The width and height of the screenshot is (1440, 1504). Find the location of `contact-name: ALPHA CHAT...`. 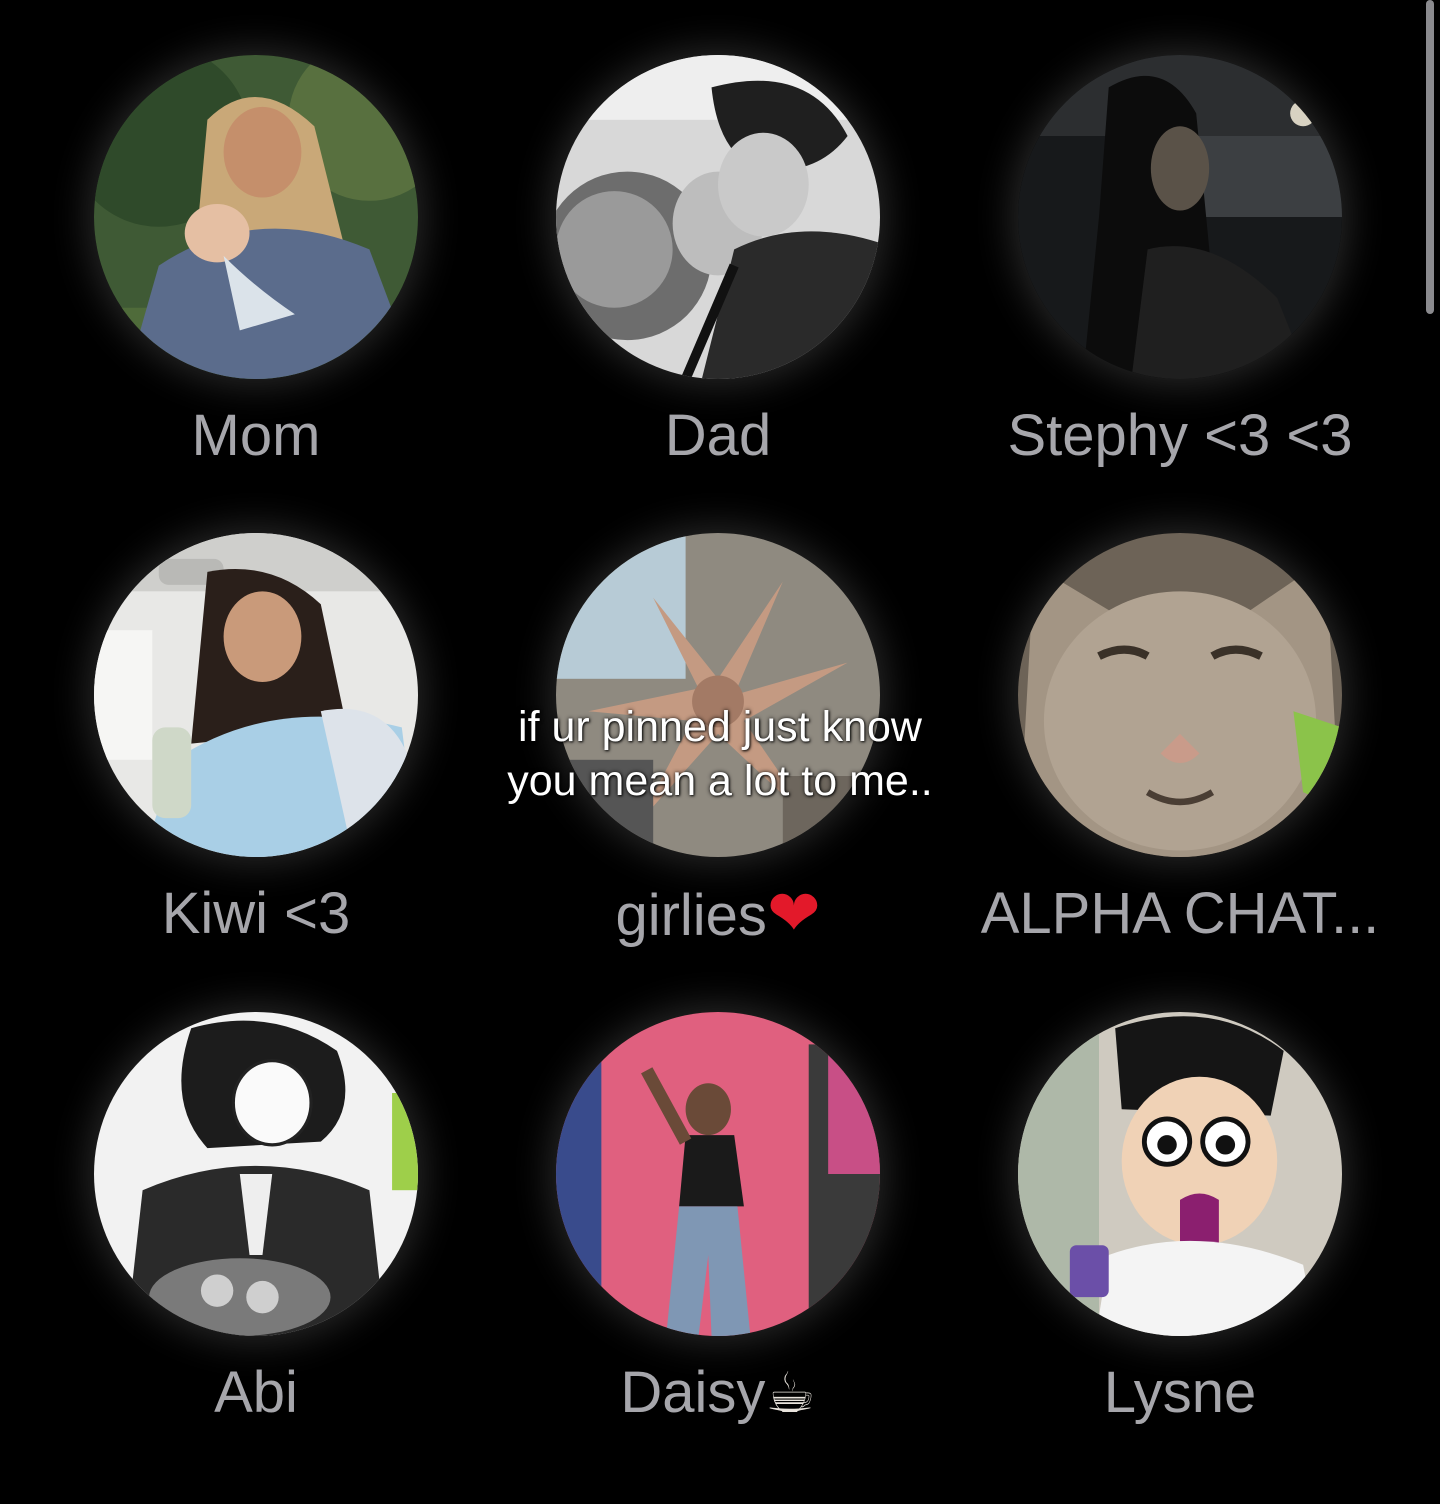

contact-name: ALPHA CHAT... is located at coordinates (1180, 913).